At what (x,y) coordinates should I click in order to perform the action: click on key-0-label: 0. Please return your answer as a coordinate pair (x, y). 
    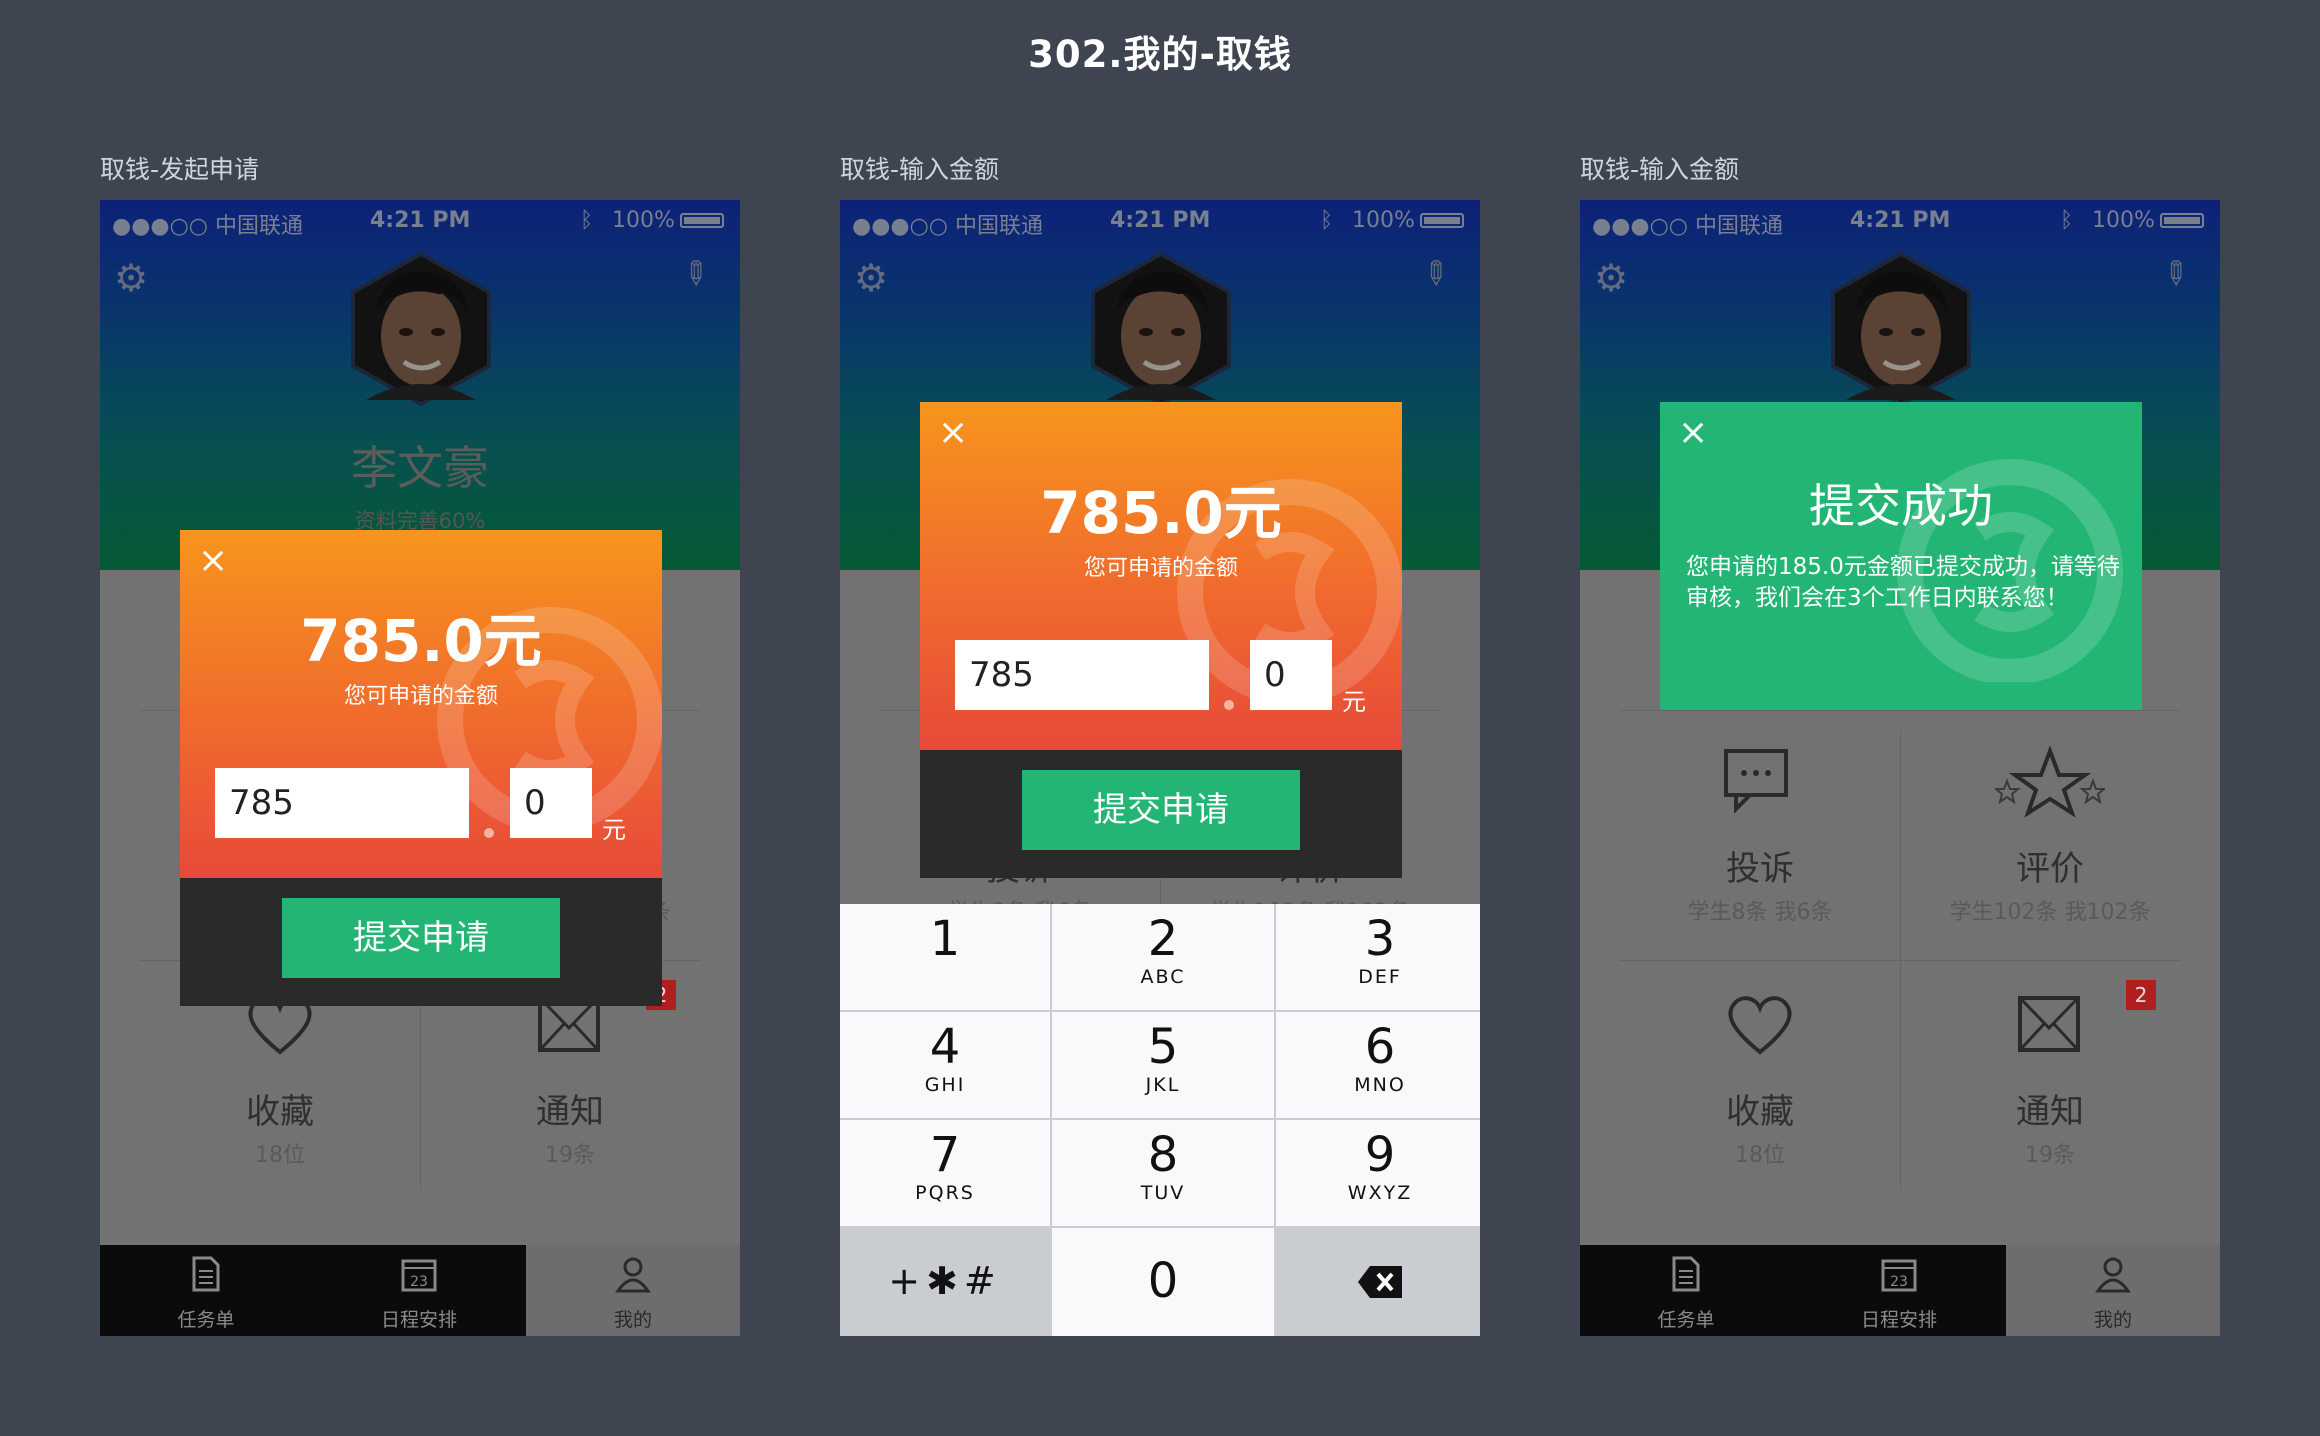
    Looking at the image, I should click on (1163, 1281).